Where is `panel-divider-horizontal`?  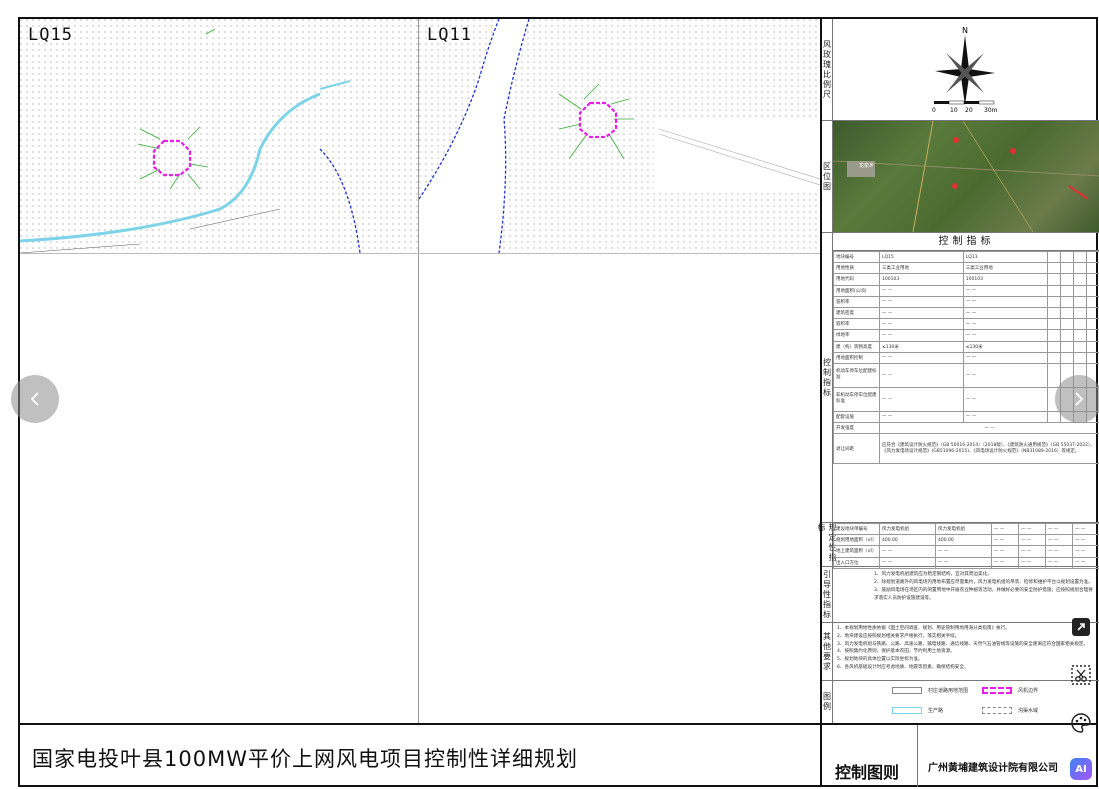 panel-divider-horizontal is located at coordinates (420, 253).